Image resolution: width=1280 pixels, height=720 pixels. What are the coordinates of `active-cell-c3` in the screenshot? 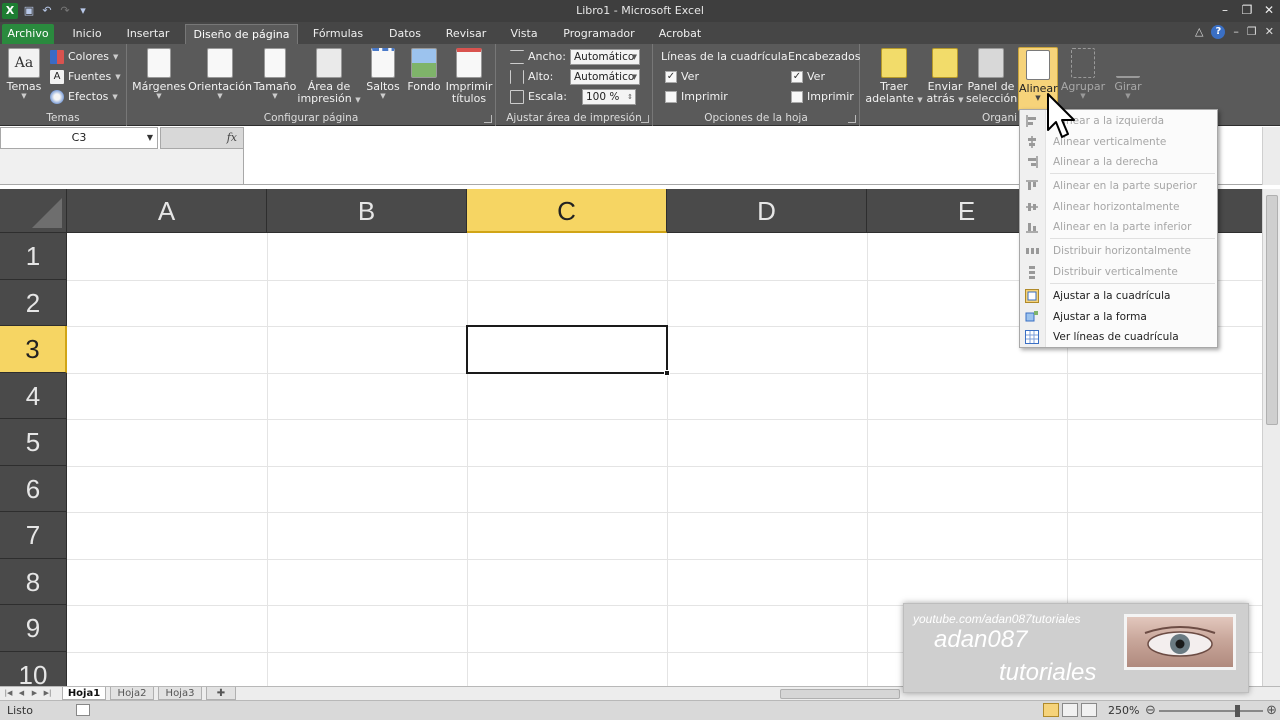 It's located at (568, 350).